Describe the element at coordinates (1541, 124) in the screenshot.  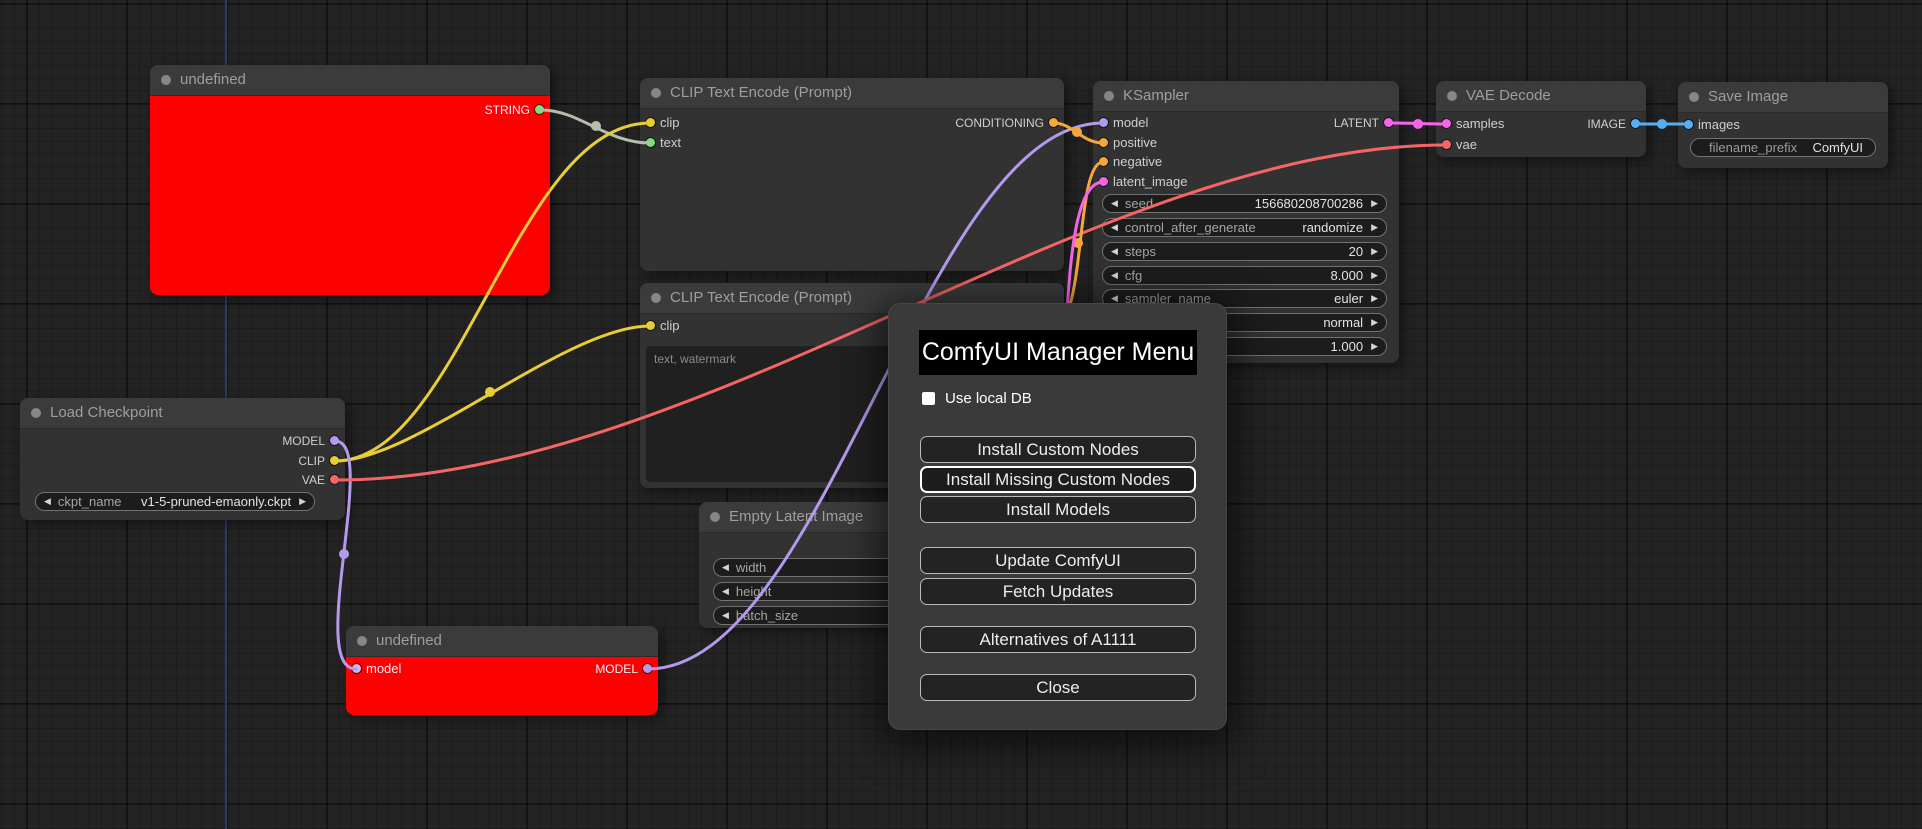
I see `slot-row: samples IMAGE` at that location.